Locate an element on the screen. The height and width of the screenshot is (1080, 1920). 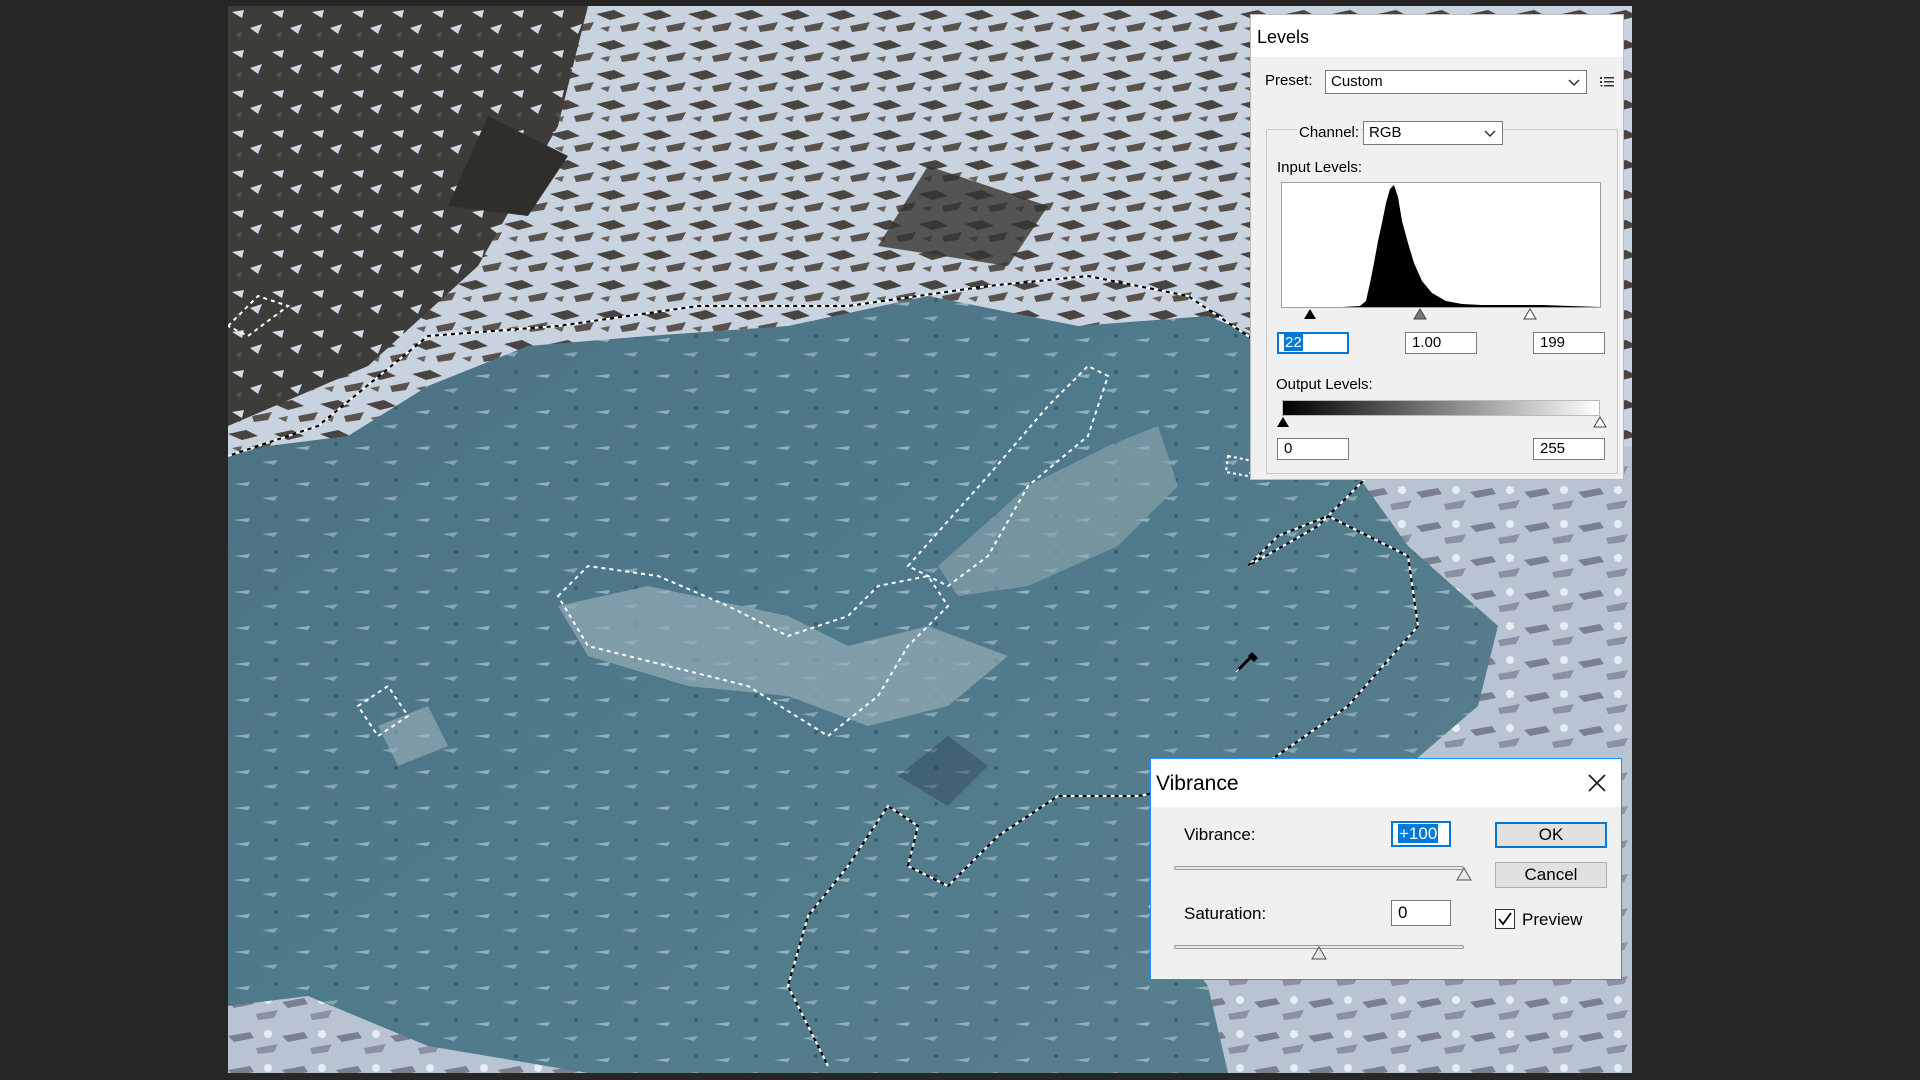
vibrance-slider-track is located at coordinates (1319, 868).